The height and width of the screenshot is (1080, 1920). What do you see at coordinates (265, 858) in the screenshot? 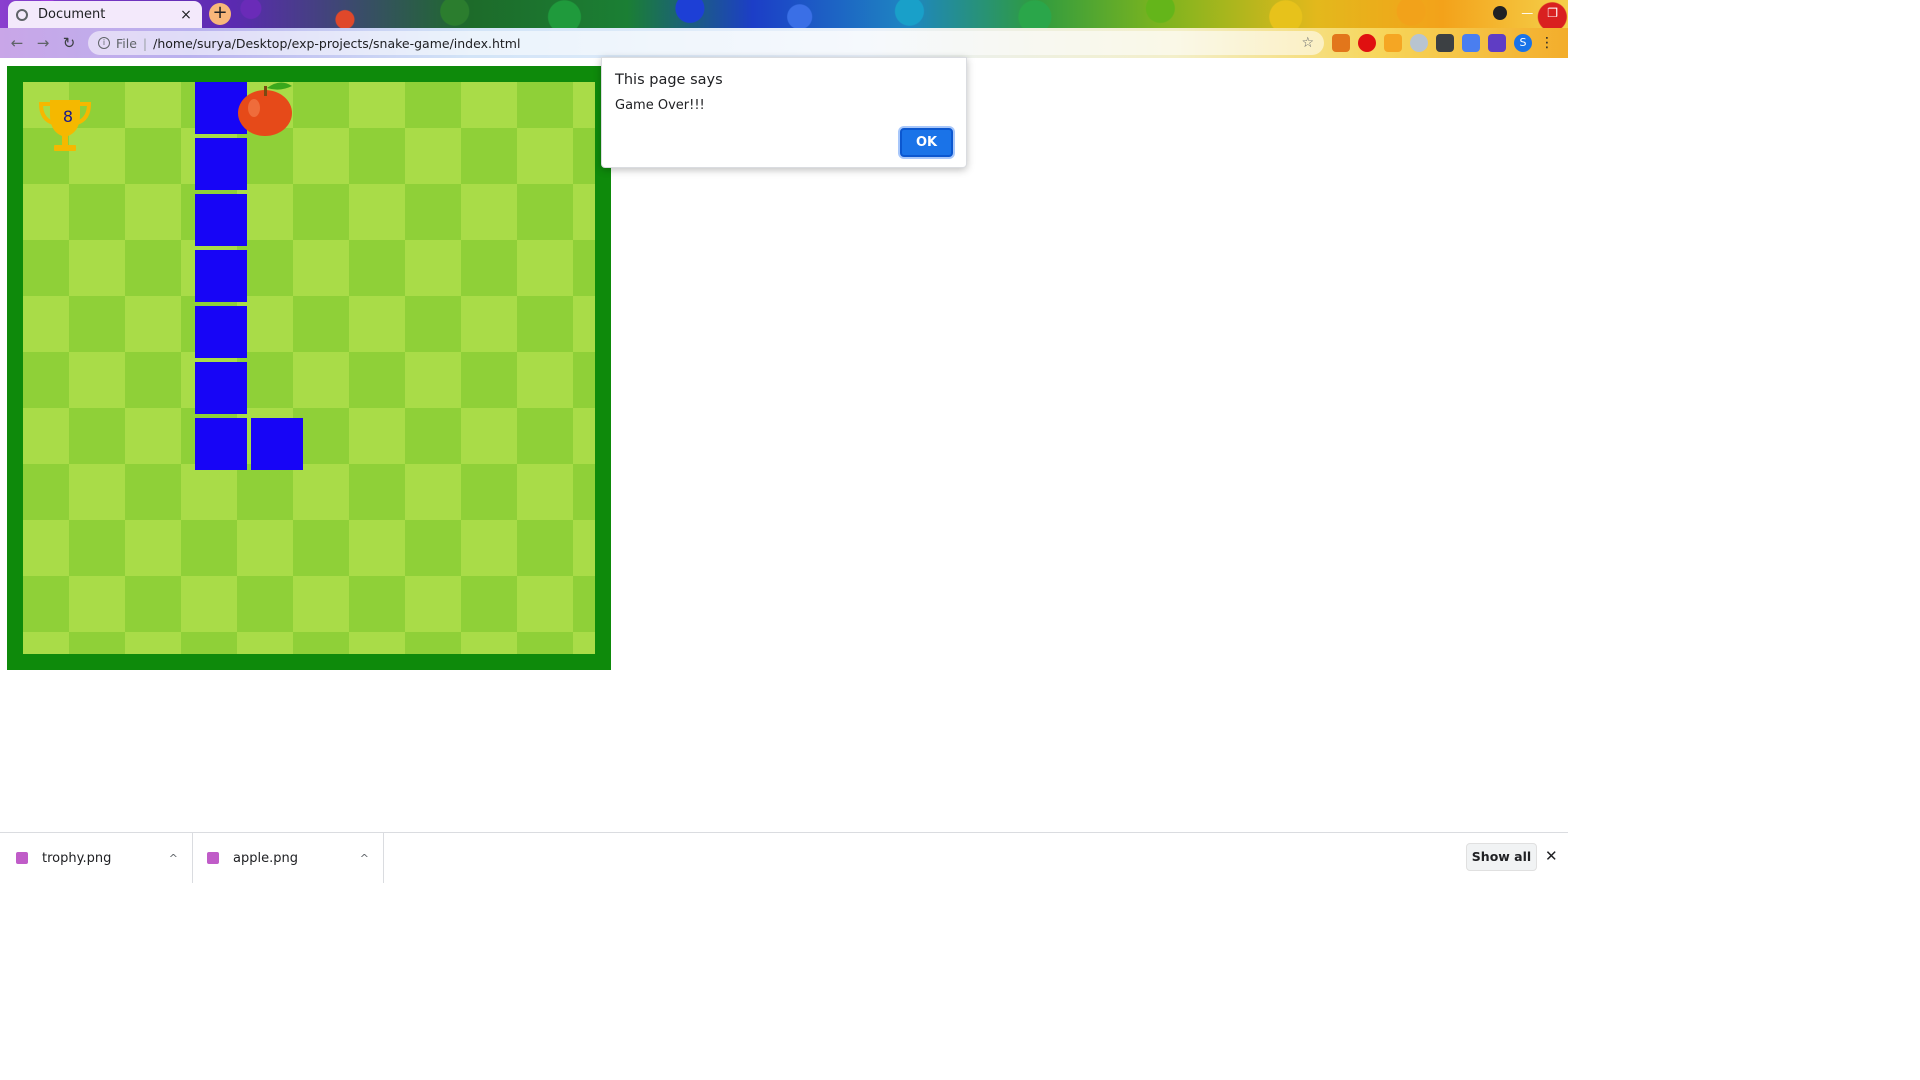
I see `download-filename: apple.png` at bounding box center [265, 858].